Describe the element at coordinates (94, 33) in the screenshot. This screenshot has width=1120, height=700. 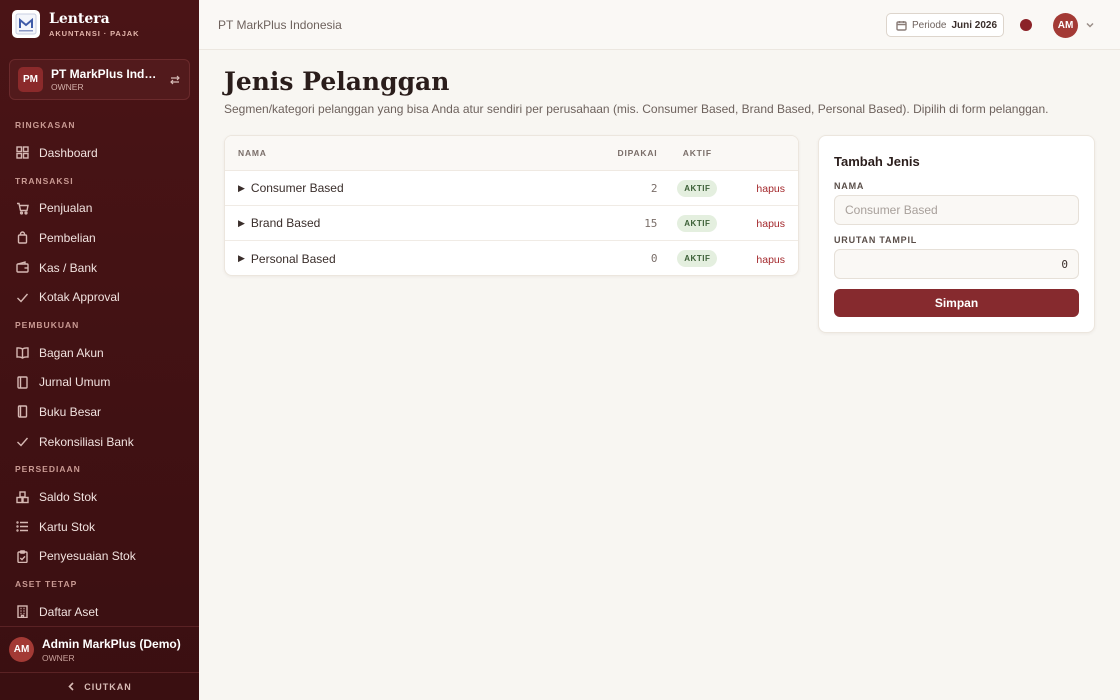
I see `brand-tagline: AKUNTANSI · PAJAK` at that location.